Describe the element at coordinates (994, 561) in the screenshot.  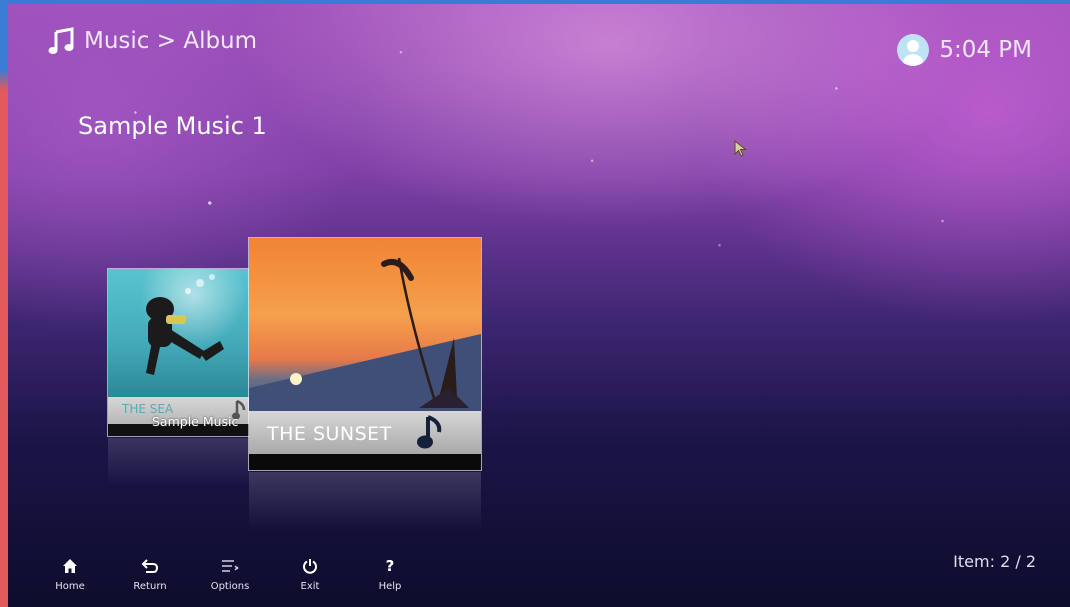
I see `item-counter: Item: 2 / 2` at that location.